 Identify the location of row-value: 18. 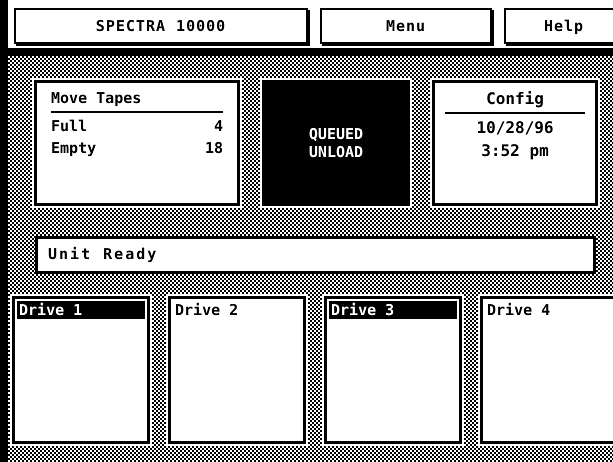
(213, 148).